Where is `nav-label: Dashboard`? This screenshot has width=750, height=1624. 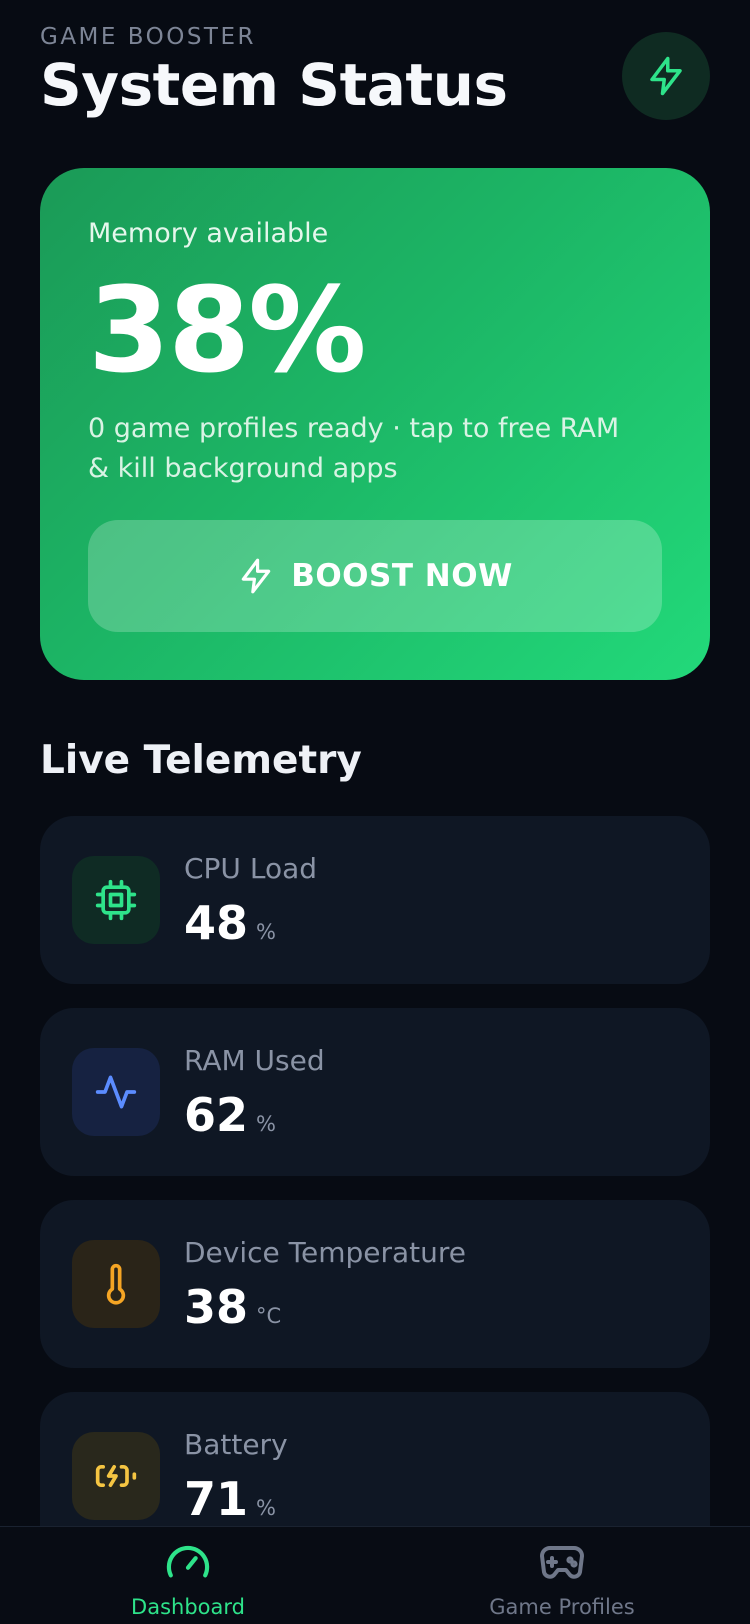
nav-label: Dashboard is located at coordinates (188, 1607).